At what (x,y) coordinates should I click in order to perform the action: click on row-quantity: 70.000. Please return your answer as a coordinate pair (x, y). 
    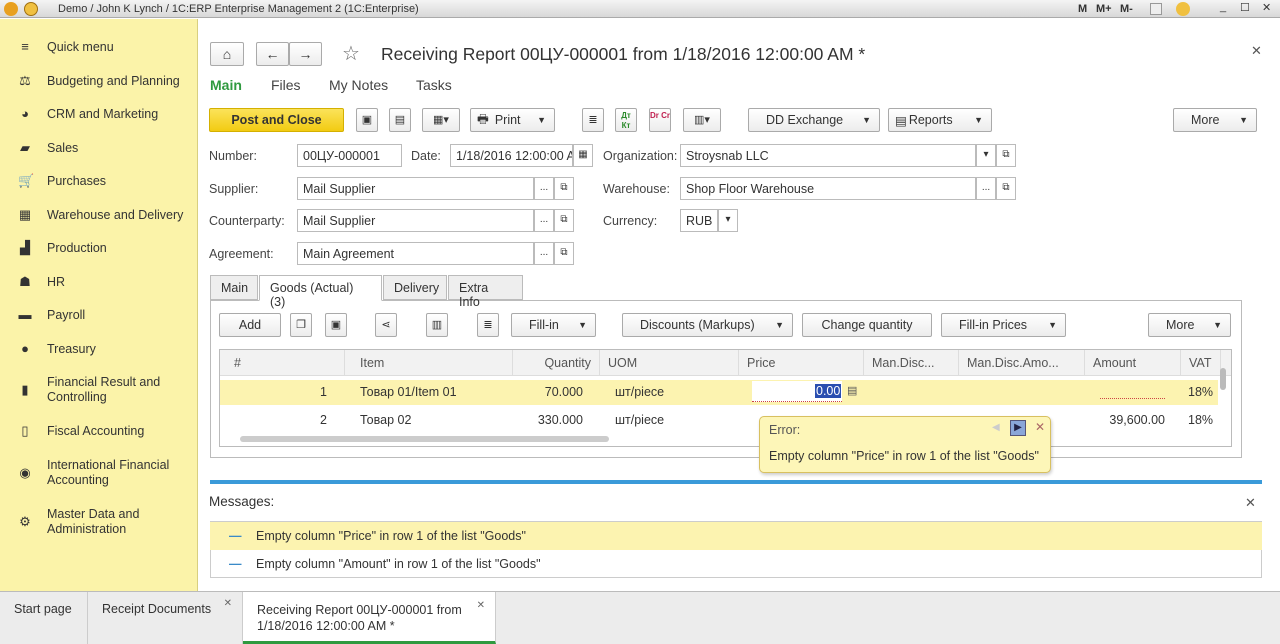
    Looking at the image, I should click on (552, 392).